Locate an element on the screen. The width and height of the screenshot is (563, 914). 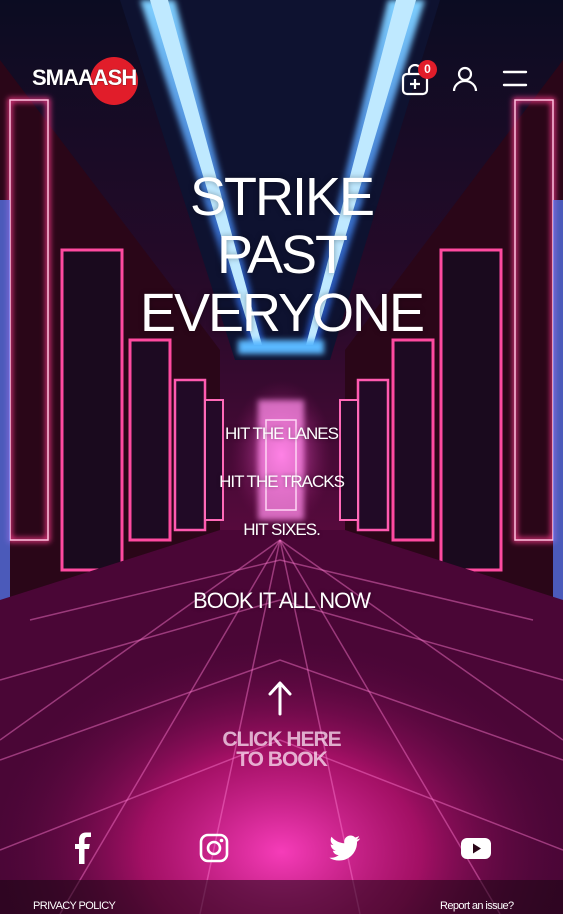
tagline-lanes: HIT THE LANES is located at coordinates (282, 433).